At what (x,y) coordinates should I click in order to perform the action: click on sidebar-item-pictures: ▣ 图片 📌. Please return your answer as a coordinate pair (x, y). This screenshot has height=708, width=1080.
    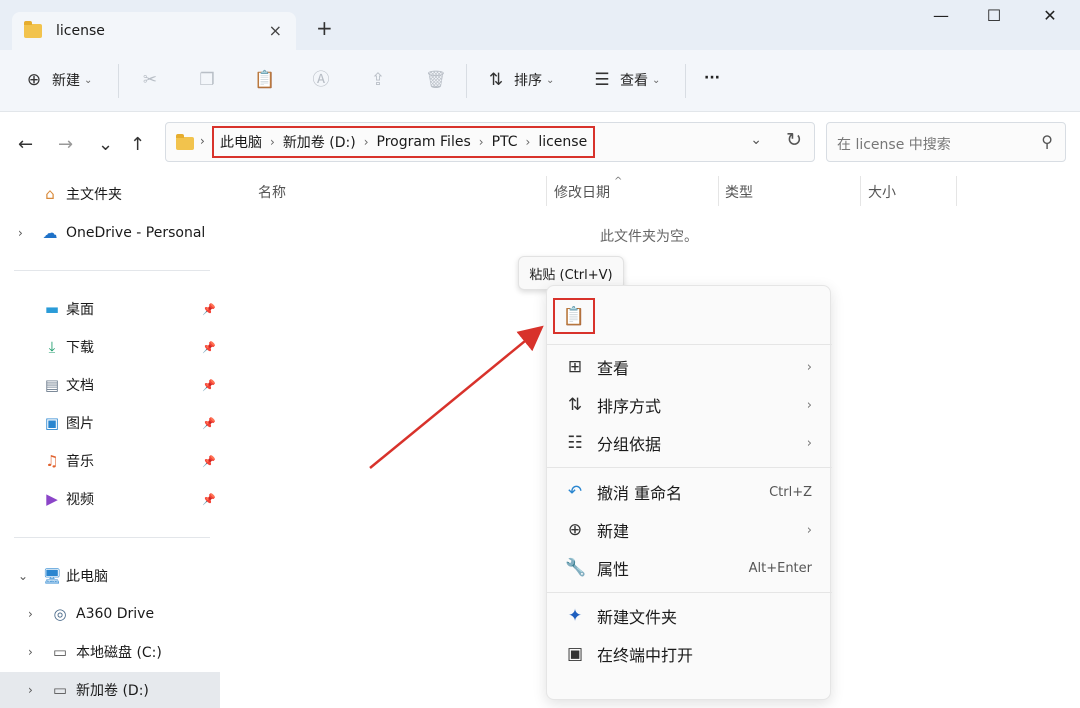
    Looking at the image, I should click on (110, 423).